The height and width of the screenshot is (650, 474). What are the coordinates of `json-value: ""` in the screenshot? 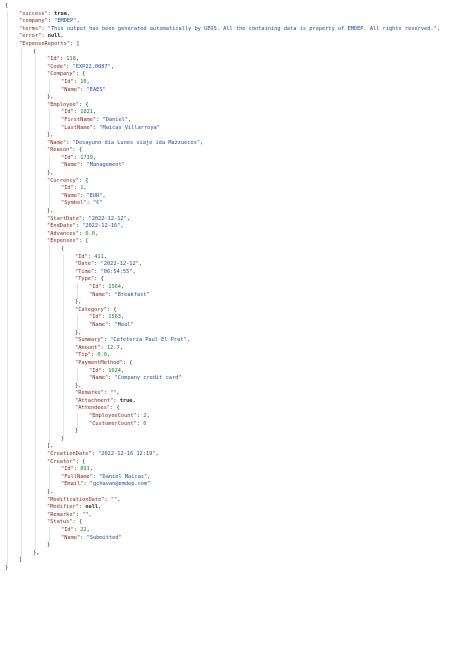 It's located at (85, 514).